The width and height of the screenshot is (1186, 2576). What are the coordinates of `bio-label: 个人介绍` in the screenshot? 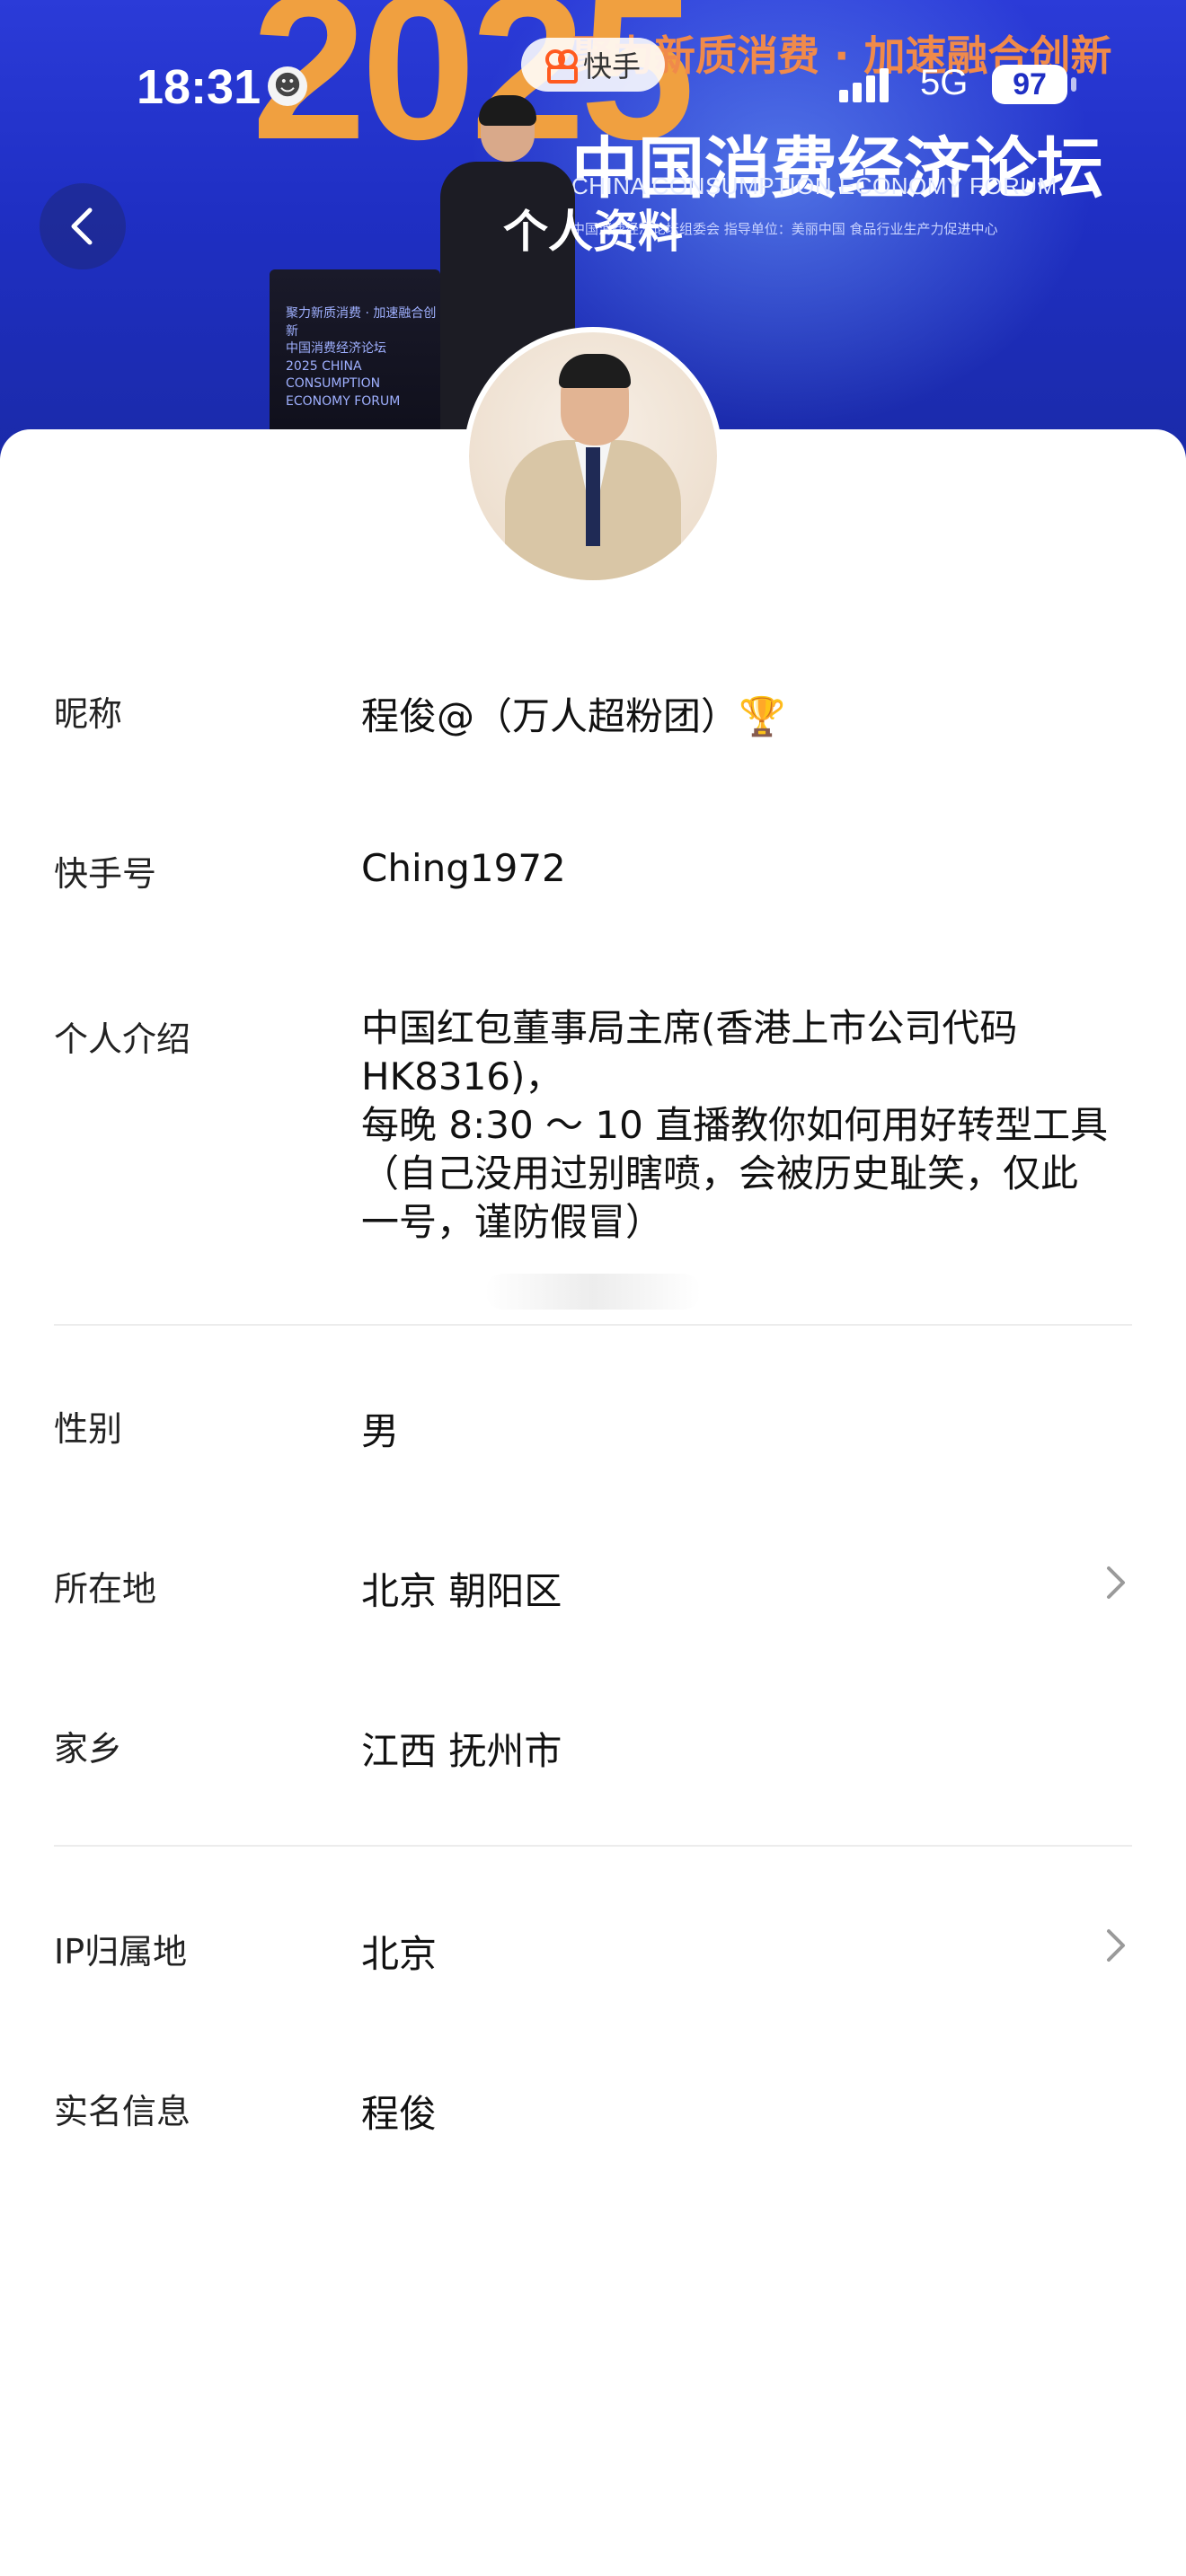 It's located at (122, 1039).